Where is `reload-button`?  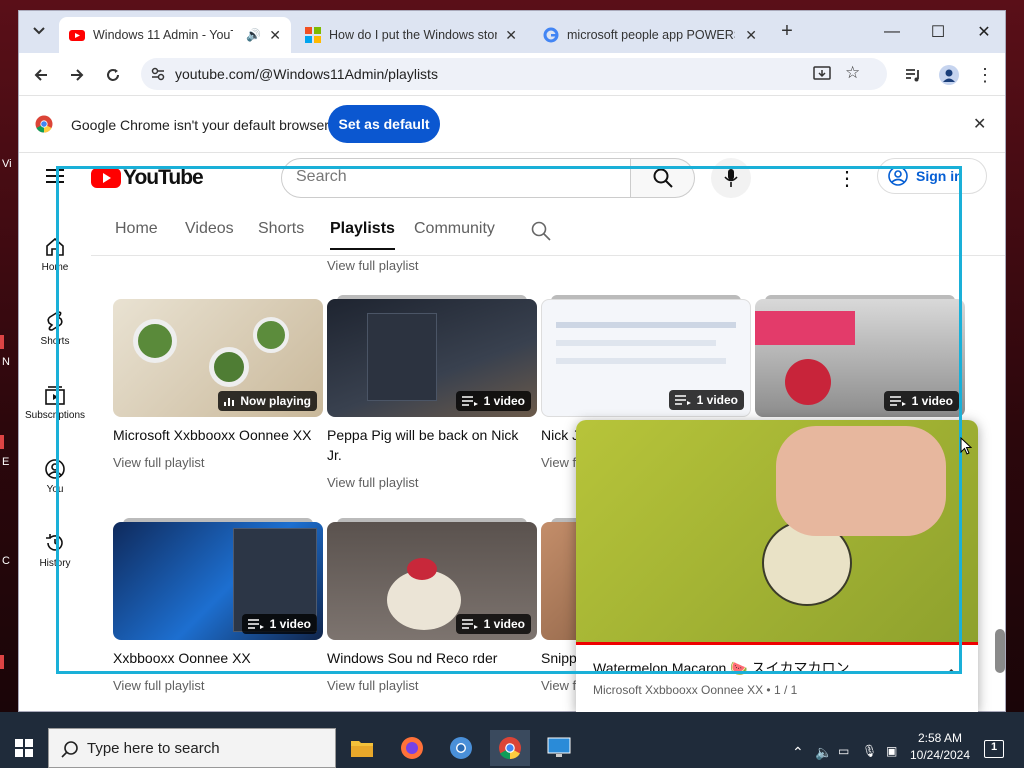
reload-button is located at coordinates (113, 75).